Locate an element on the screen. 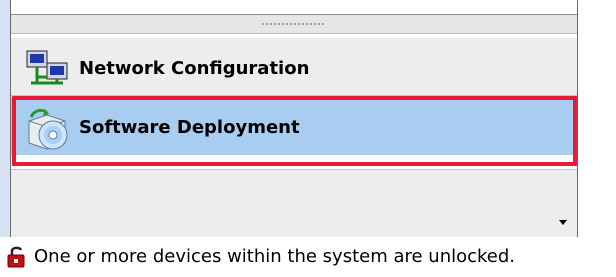  chevron-down-icon is located at coordinates (563, 222).